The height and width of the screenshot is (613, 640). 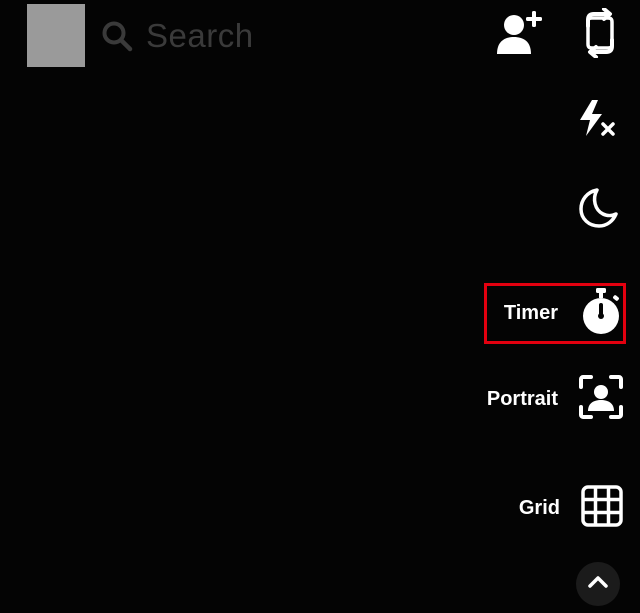 What do you see at coordinates (601, 399) in the screenshot?
I see `portrait-icon` at bounding box center [601, 399].